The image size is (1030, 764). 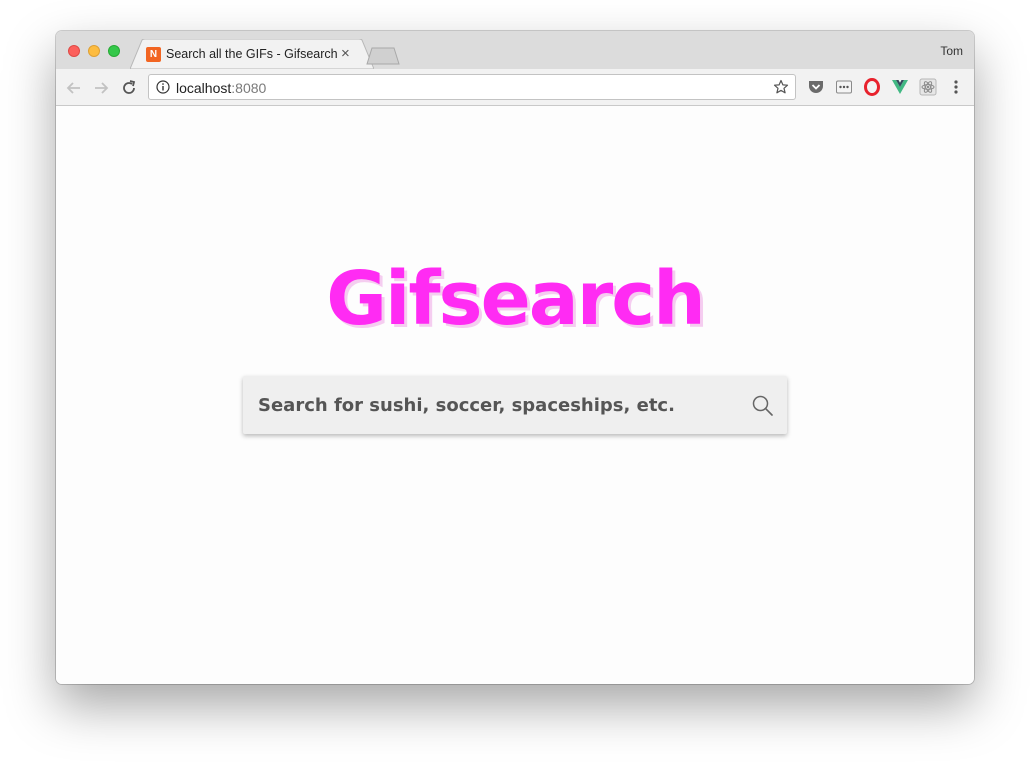 What do you see at coordinates (129, 88) in the screenshot?
I see `reload-icon` at bounding box center [129, 88].